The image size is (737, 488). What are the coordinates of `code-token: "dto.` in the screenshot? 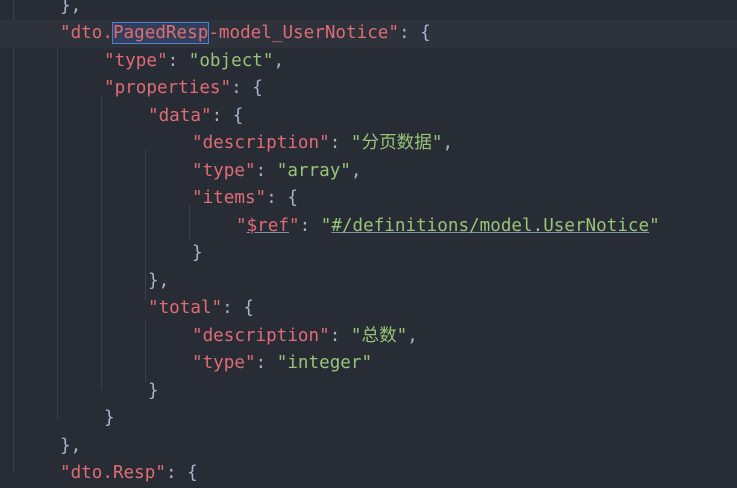 It's located at (86, 33).